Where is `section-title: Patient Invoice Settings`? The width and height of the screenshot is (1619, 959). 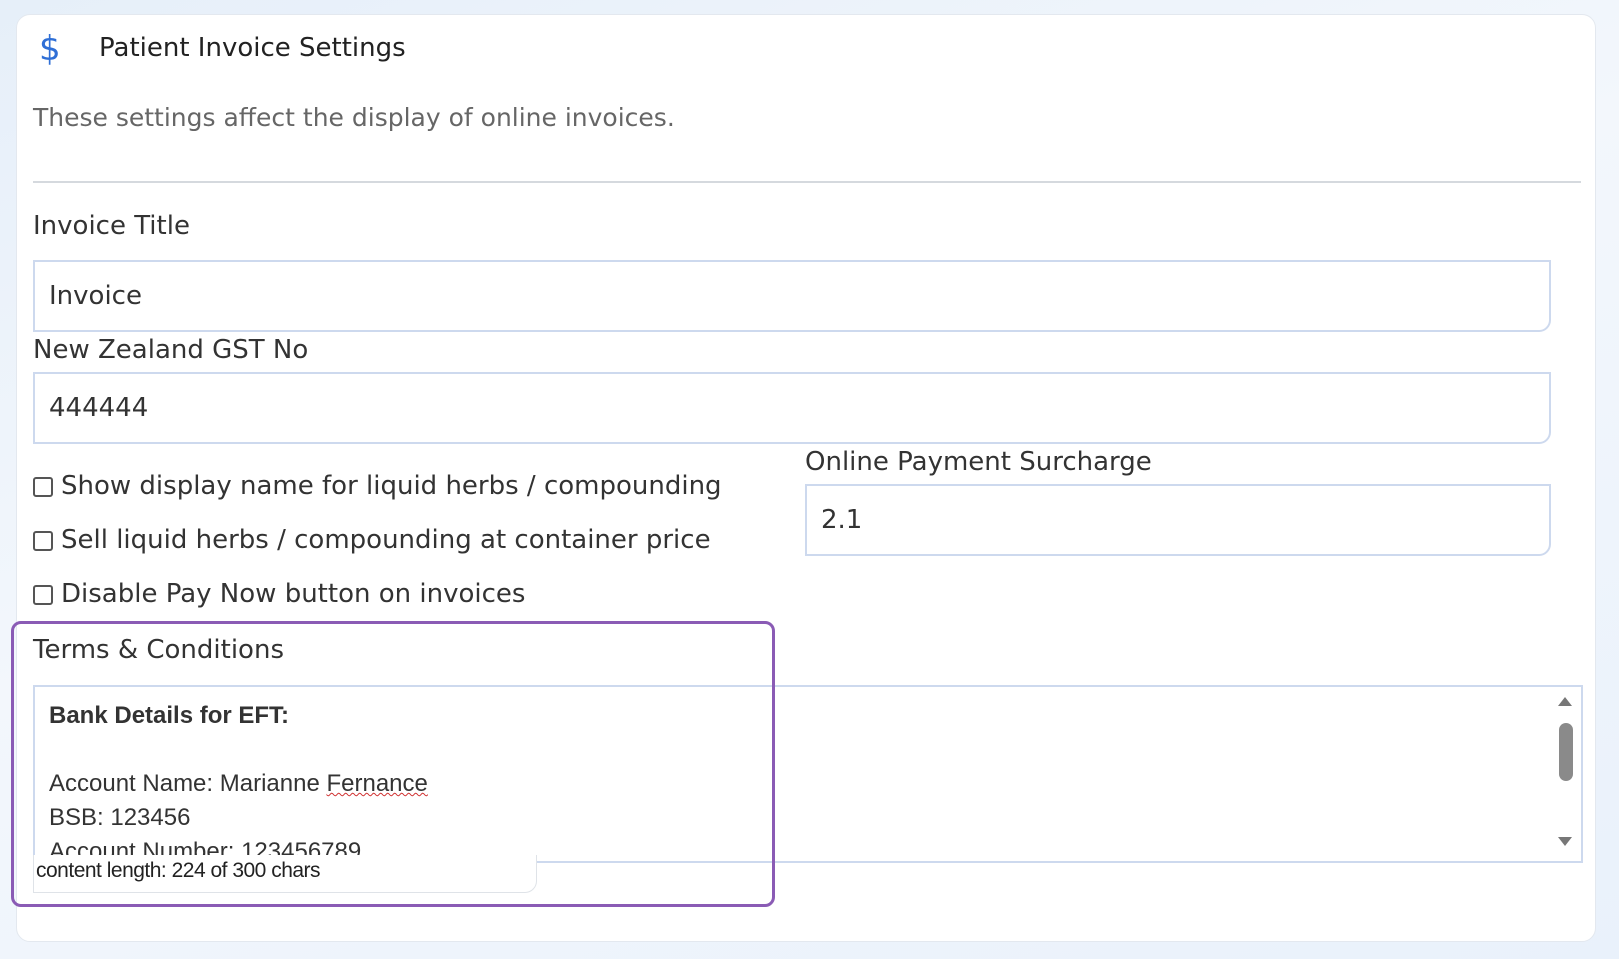
section-title: Patient Invoice Settings is located at coordinates (252, 48).